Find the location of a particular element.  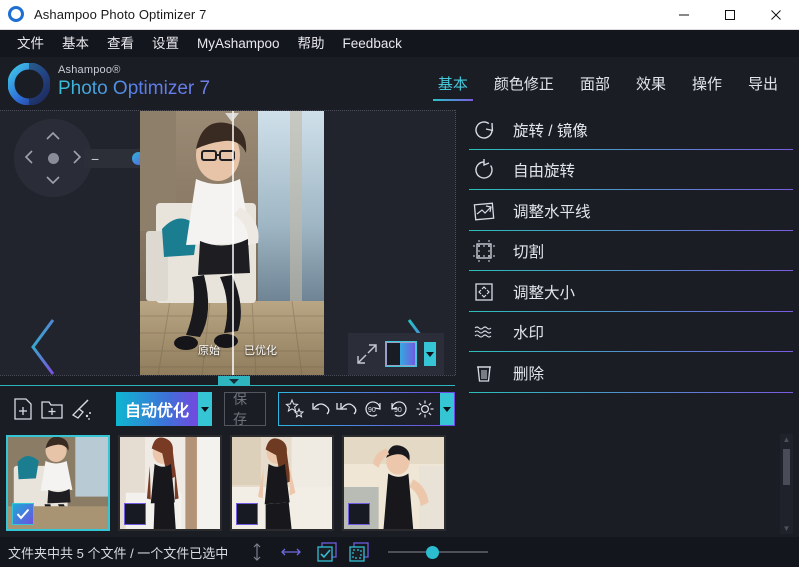

straighten-horizon-icon is located at coordinates (484, 211).